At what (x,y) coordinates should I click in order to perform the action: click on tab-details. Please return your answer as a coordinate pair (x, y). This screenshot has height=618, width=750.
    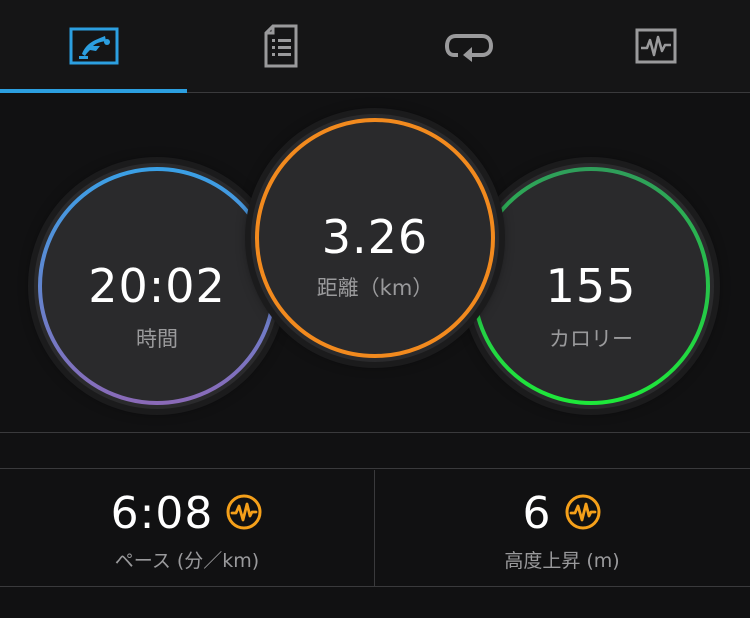
    Looking at the image, I should click on (282, 46).